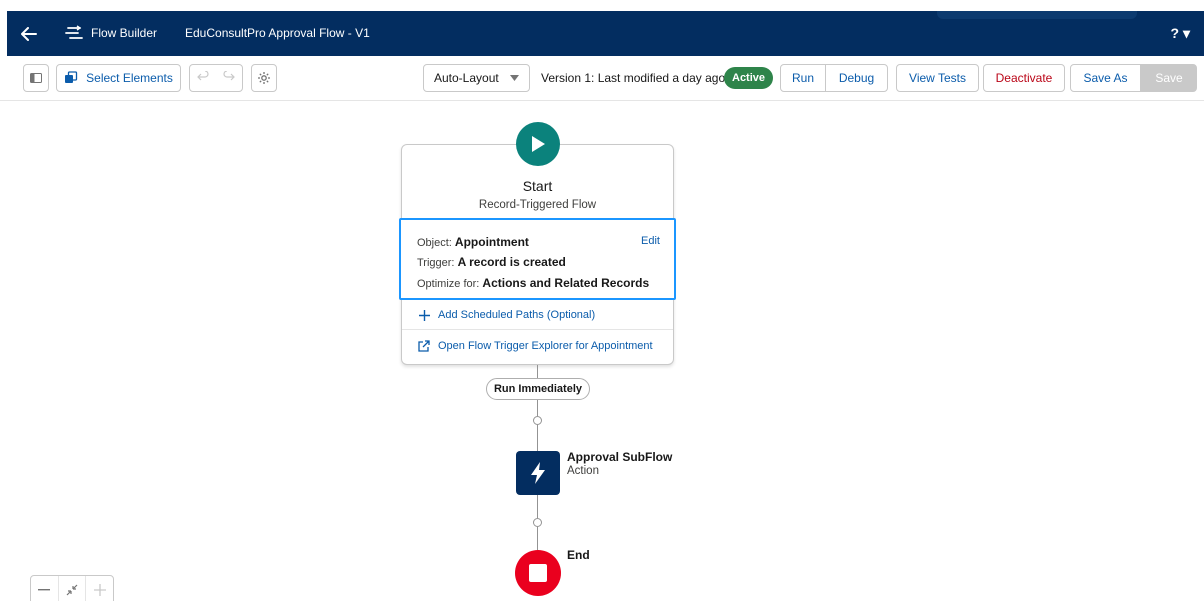 The image size is (1204, 601). I want to click on toggle-panel-button, so click(36, 78).